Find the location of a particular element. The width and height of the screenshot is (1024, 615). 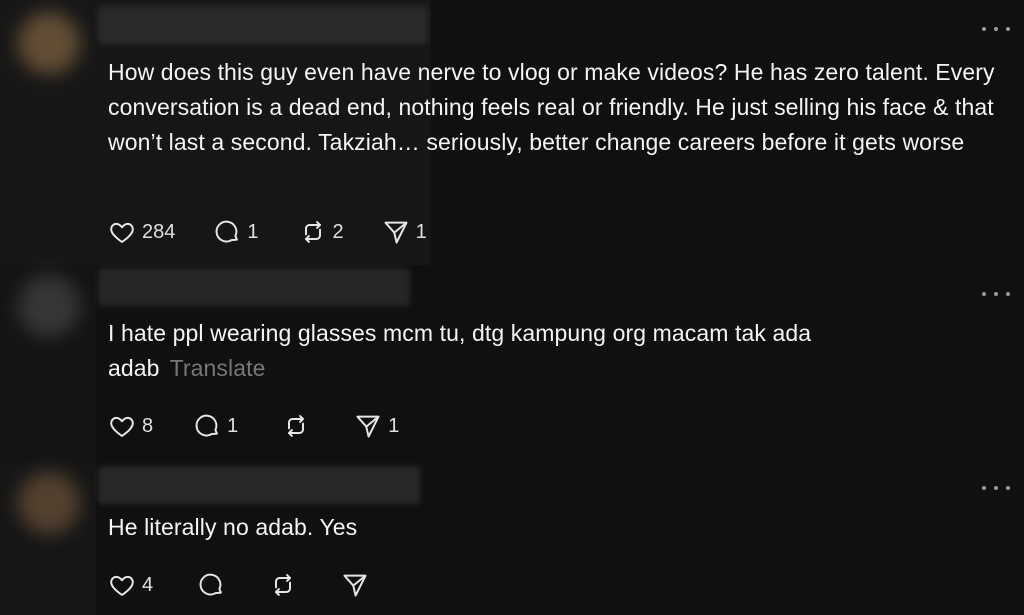

like-count: 284 is located at coordinates (159, 231).